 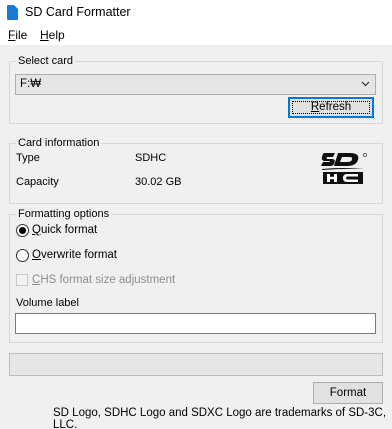 I want to click on menu-file: File, so click(x=17, y=35).